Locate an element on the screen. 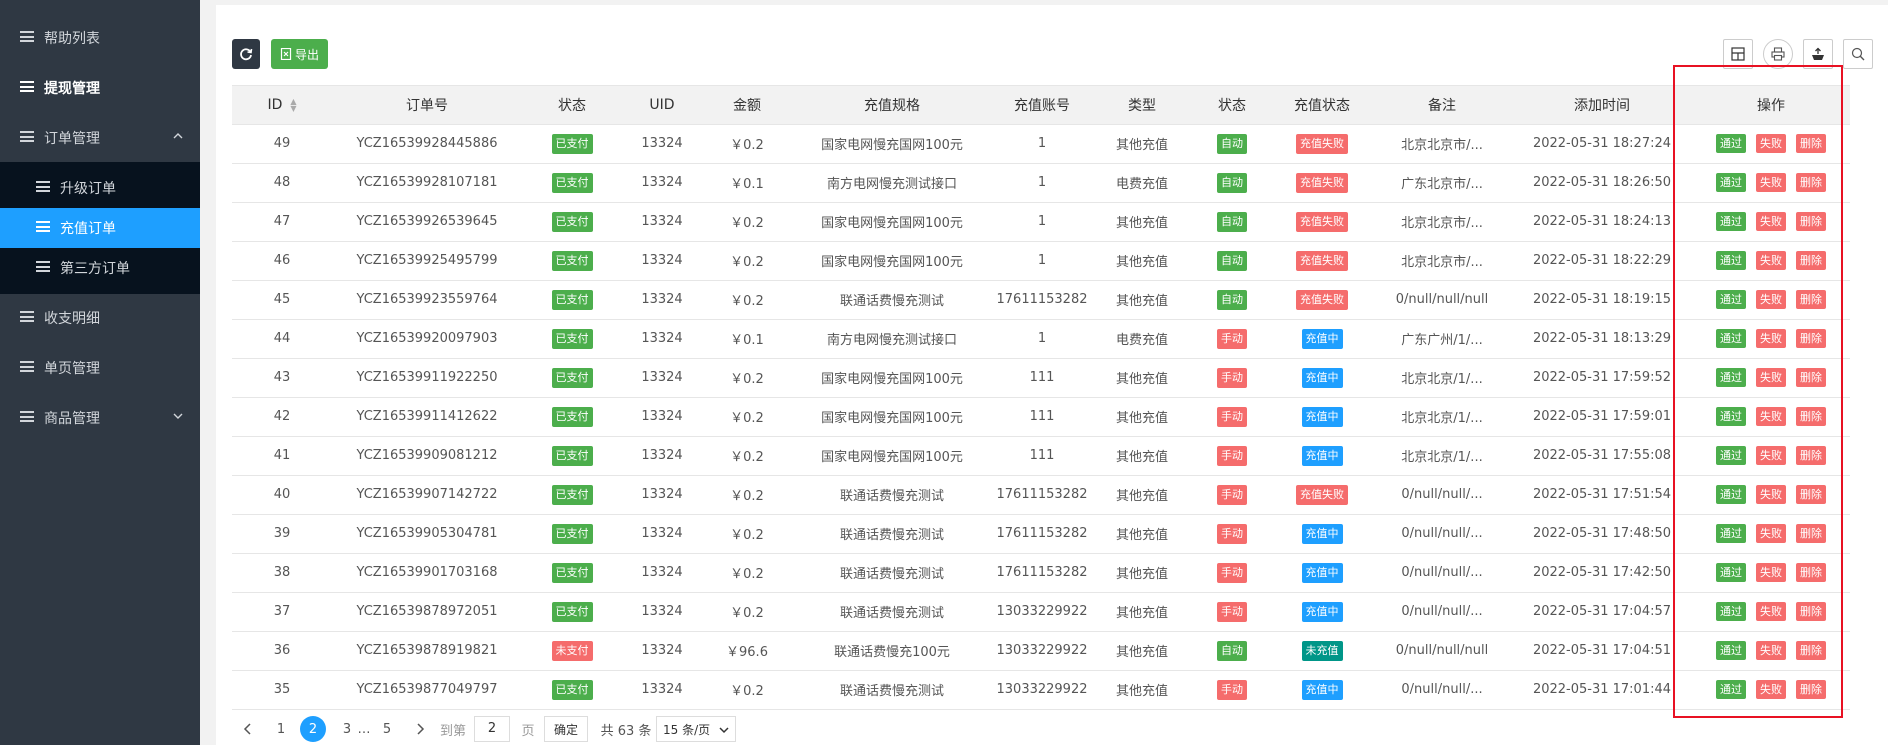  nav-item-income-expense: 收支明细 is located at coordinates (100, 318).